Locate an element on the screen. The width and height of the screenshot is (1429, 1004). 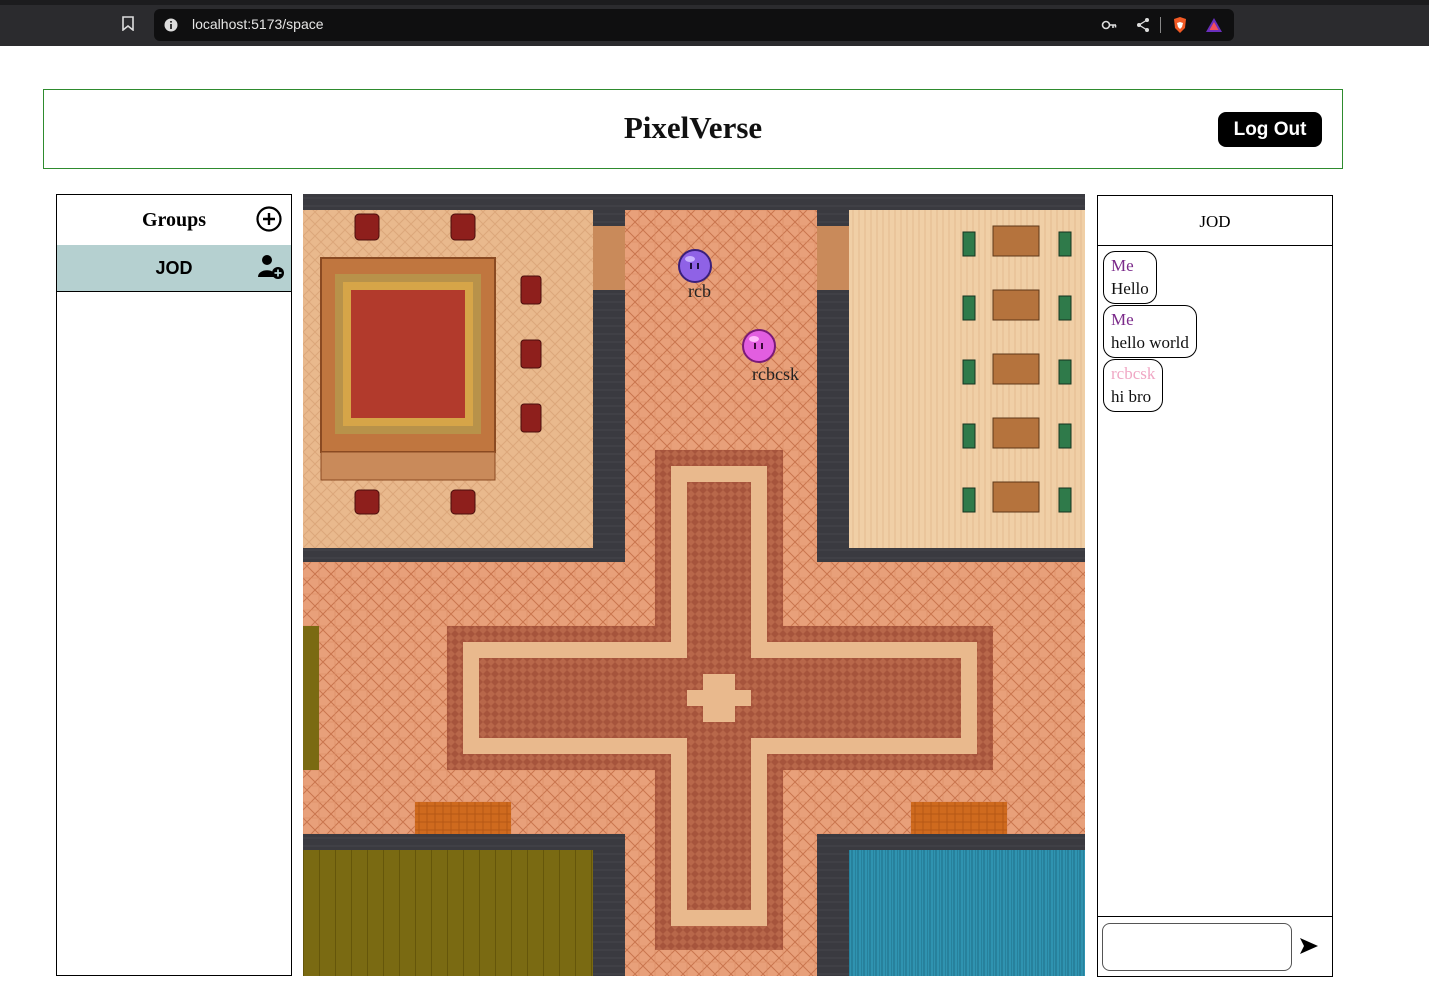
message-author: rcbcsk is located at coordinates (1133, 373).